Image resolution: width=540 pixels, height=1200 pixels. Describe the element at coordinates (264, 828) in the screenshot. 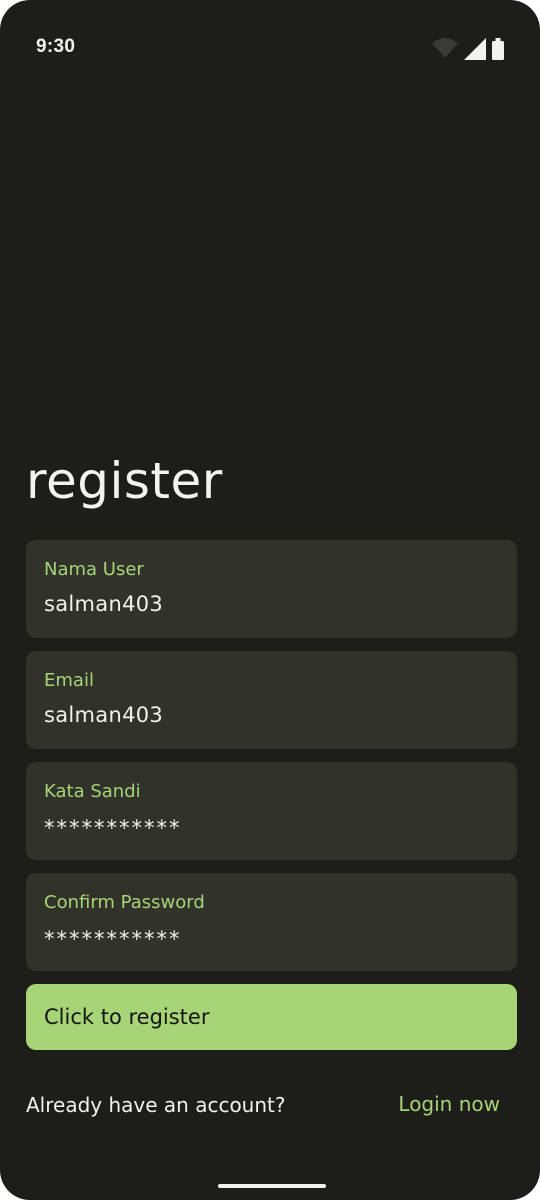

I see `password-input: ***********` at that location.